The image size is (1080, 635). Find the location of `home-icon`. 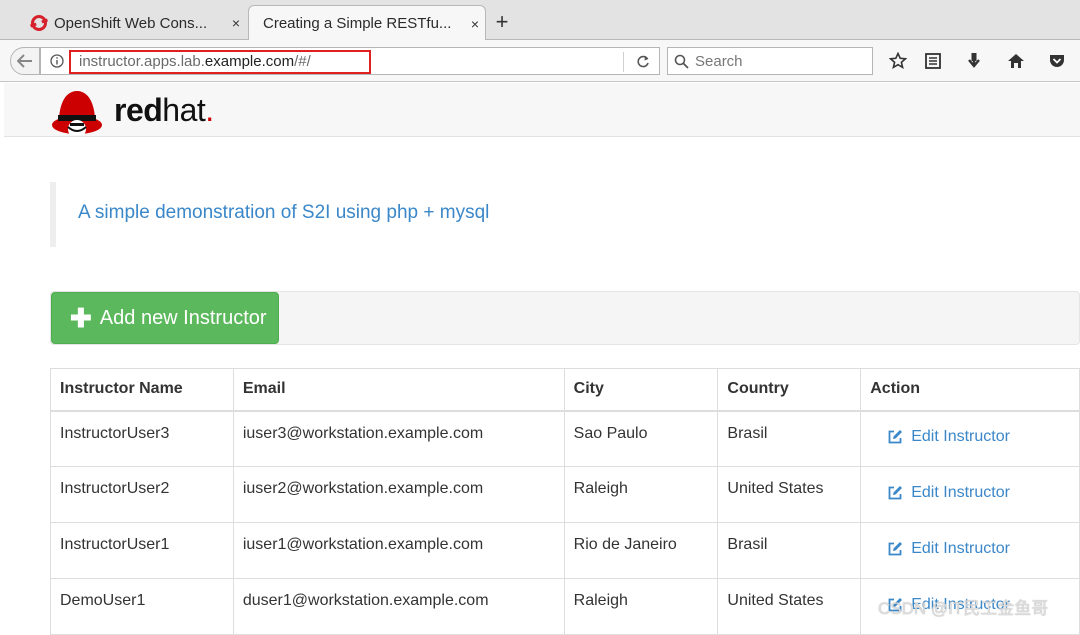

home-icon is located at coordinates (1016, 61).